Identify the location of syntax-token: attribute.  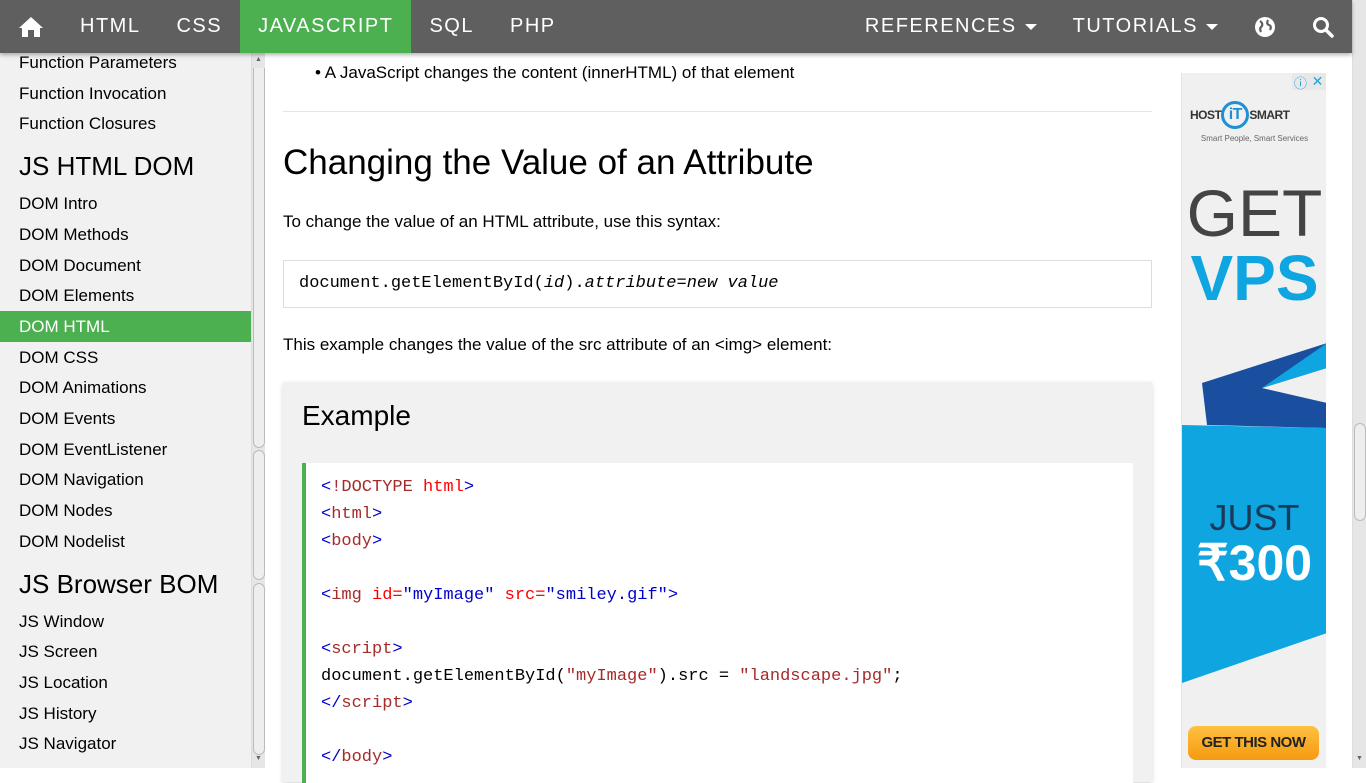
(630, 283).